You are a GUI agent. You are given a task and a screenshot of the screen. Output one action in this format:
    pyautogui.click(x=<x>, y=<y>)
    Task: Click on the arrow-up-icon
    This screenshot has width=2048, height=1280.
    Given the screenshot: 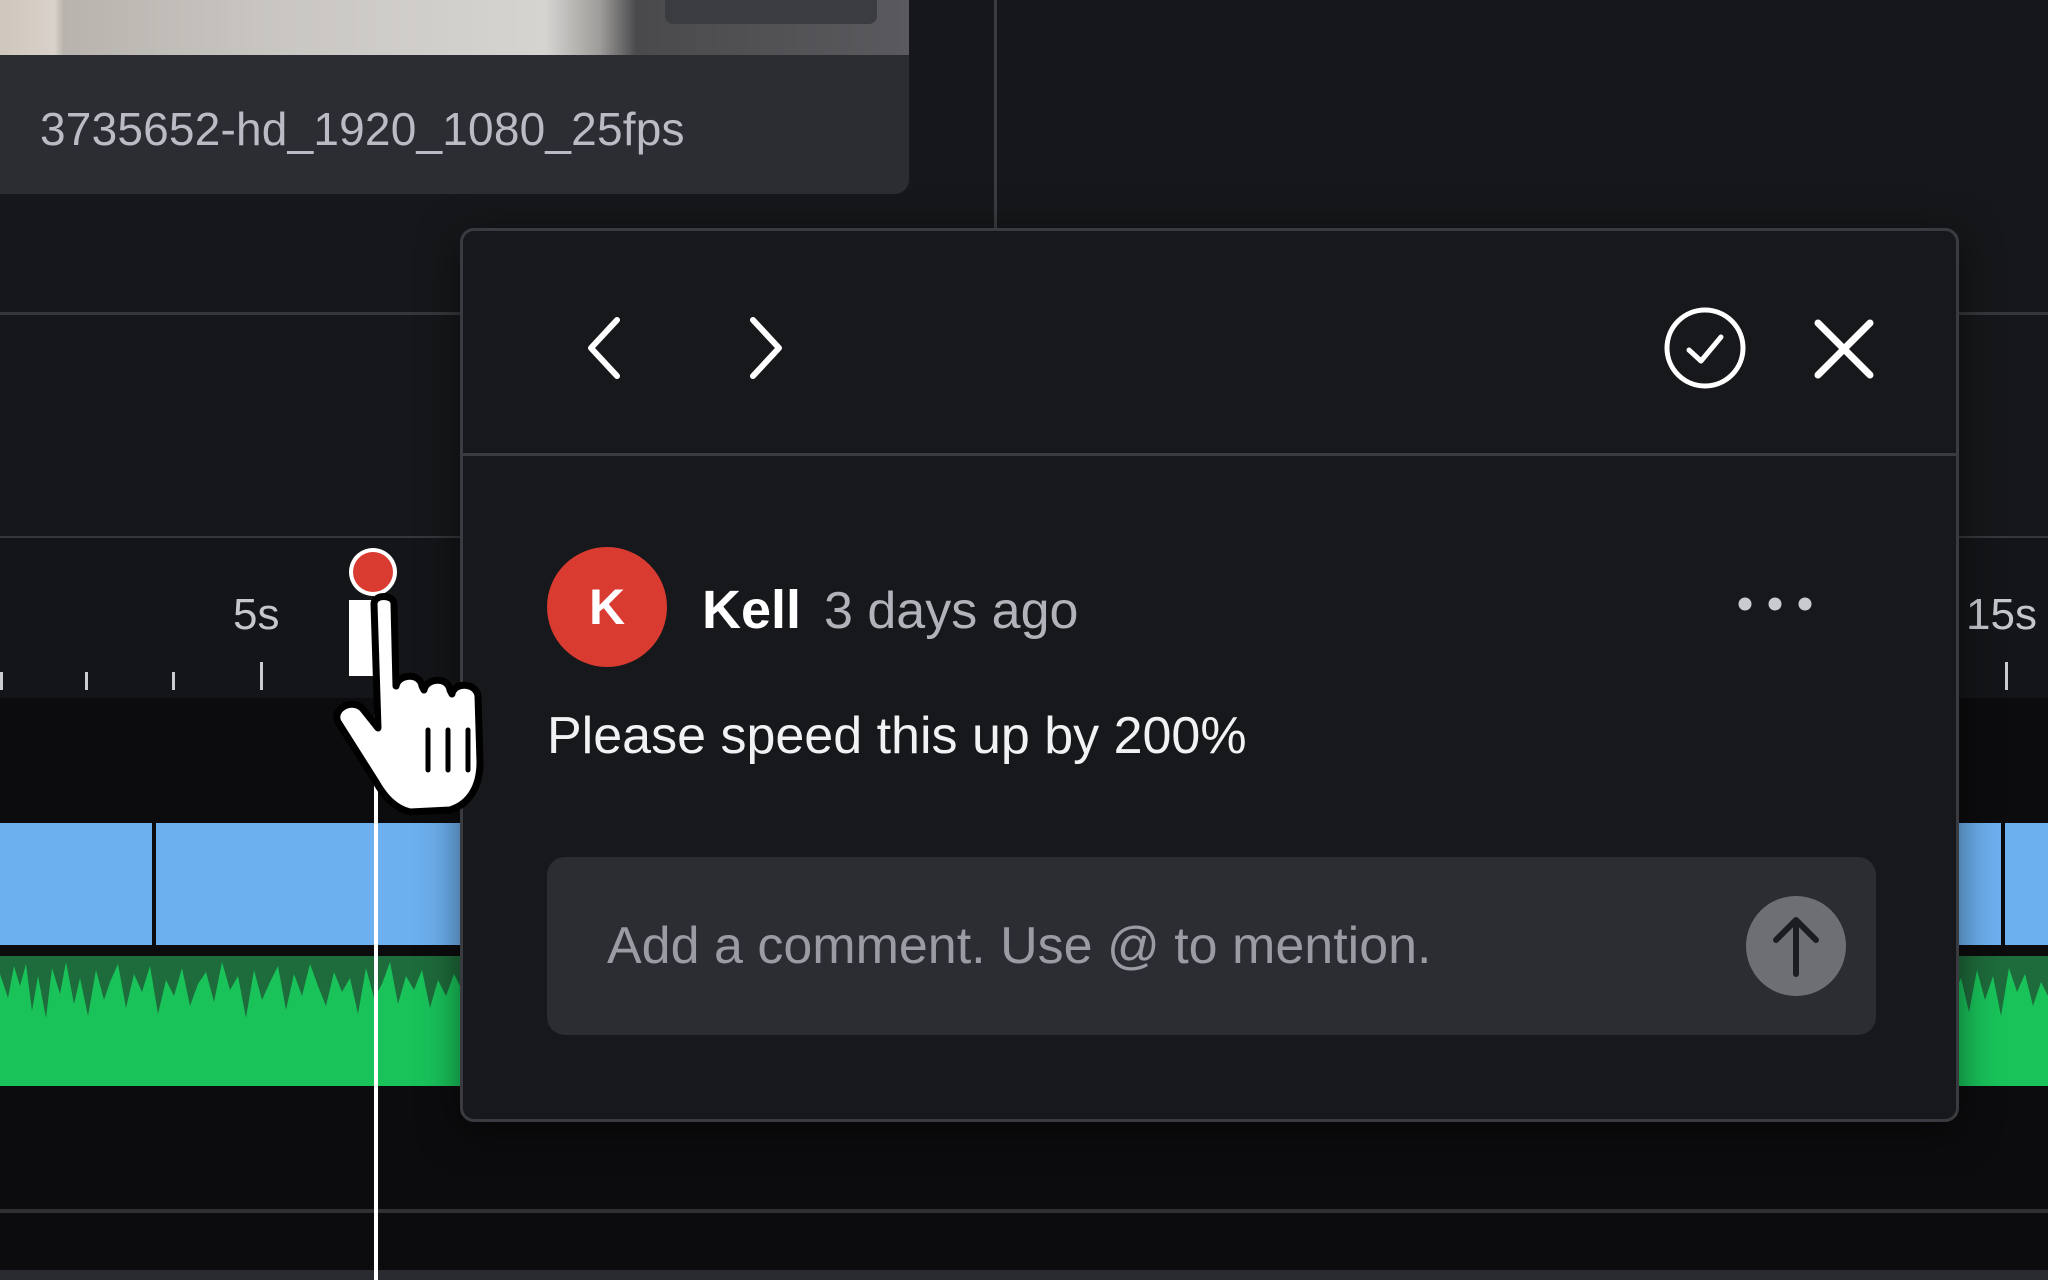 What is the action you would take?
    pyautogui.click(x=1796, y=947)
    